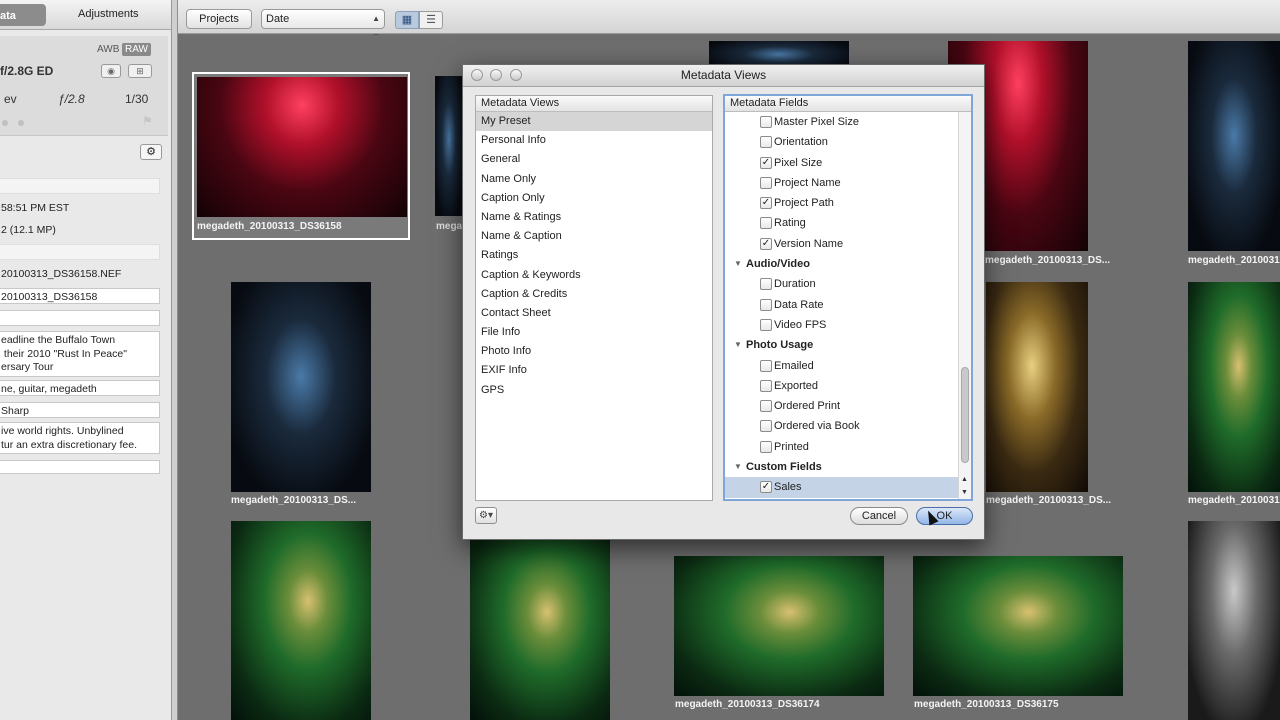 The height and width of the screenshot is (720, 1280). Describe the element at coordinates (594, 179) in the screenshot. I see `view-item: Name Only` at that location.